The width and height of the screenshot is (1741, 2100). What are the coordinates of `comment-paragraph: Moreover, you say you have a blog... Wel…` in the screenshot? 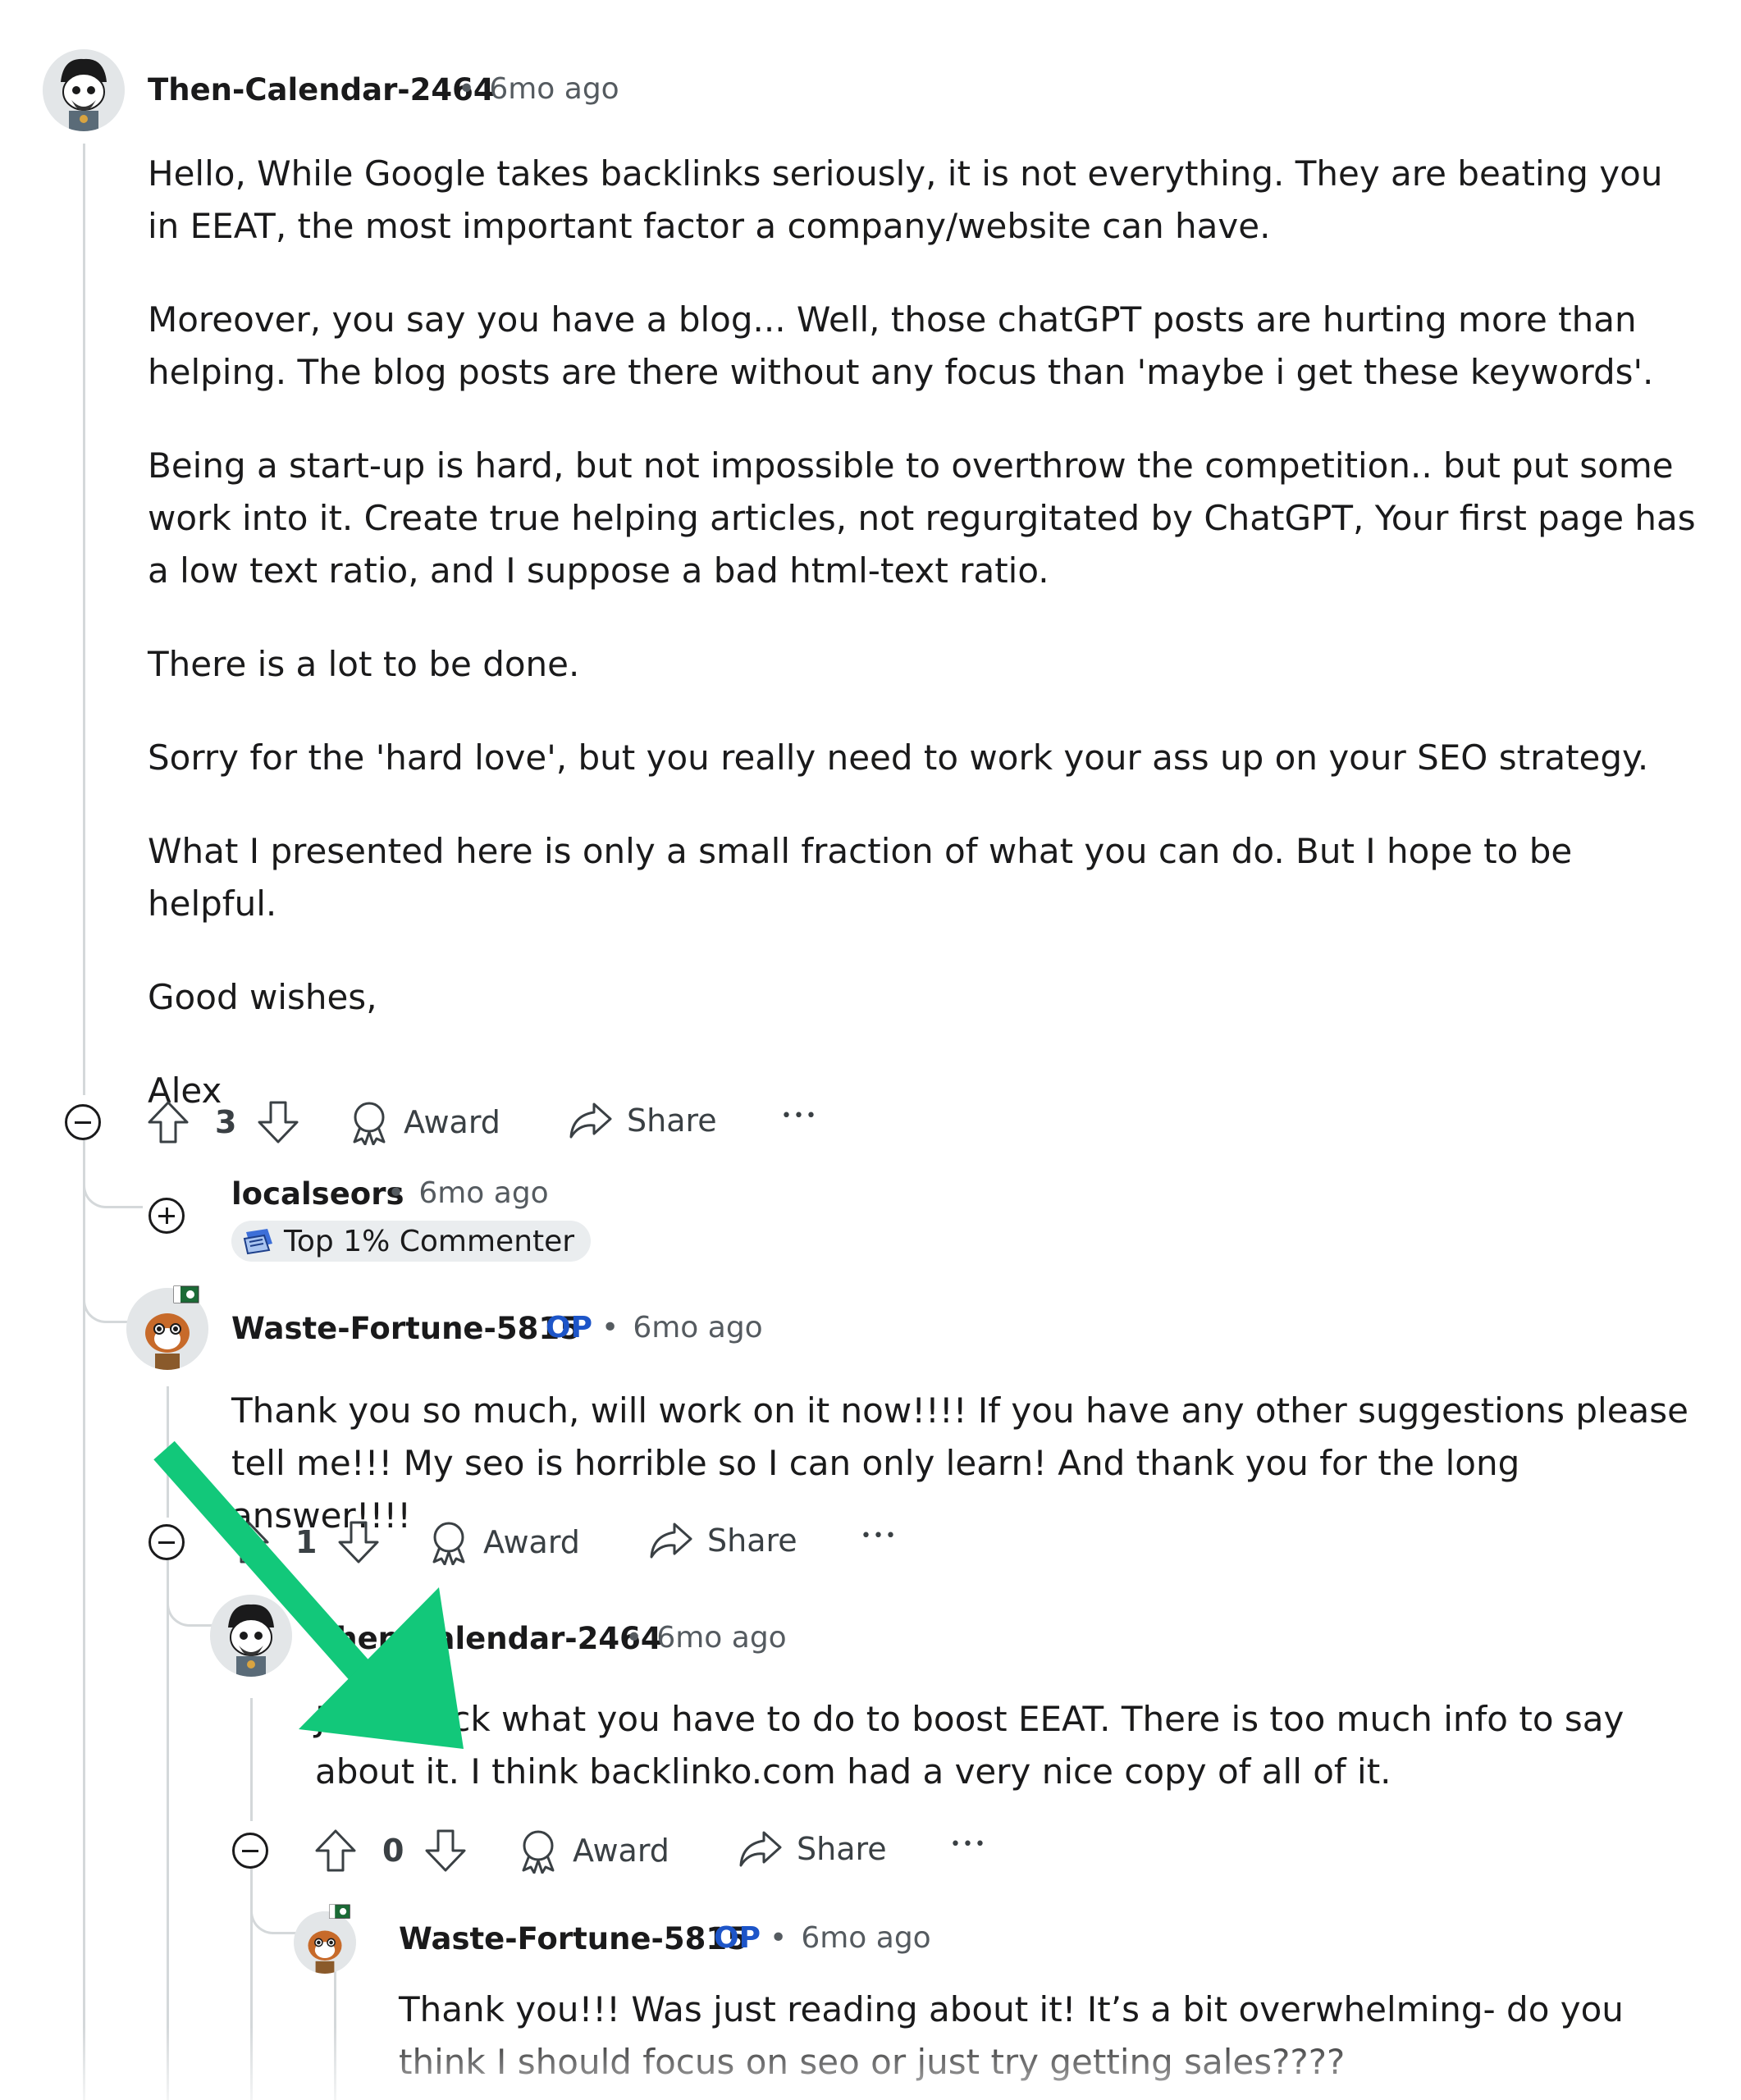 It's located at (901, 346).